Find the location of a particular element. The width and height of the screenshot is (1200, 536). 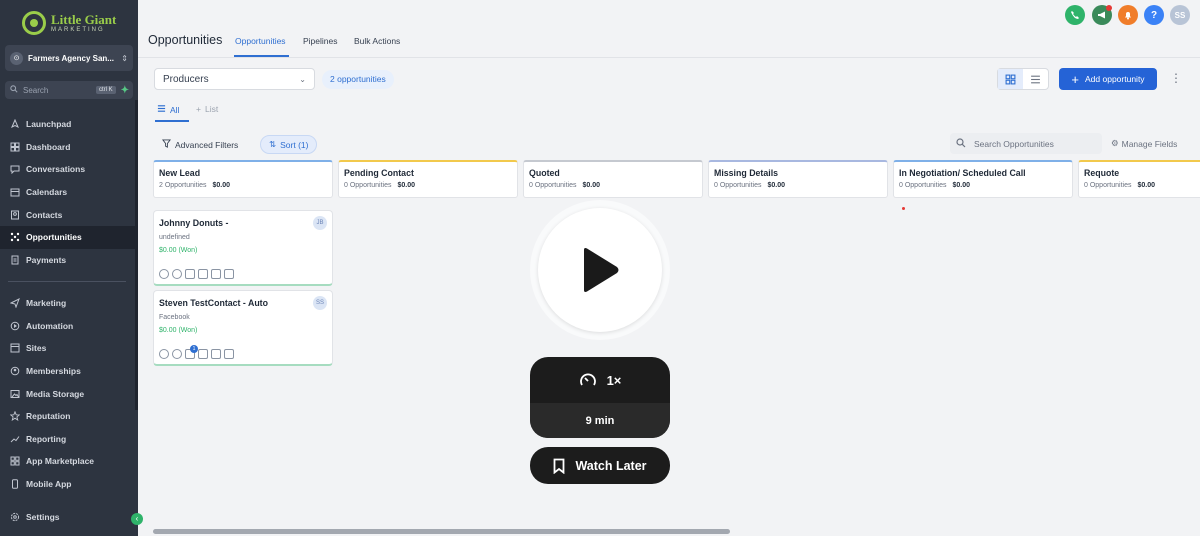

sidebar-item-sites: Sites is located at coordinates (69, 348).